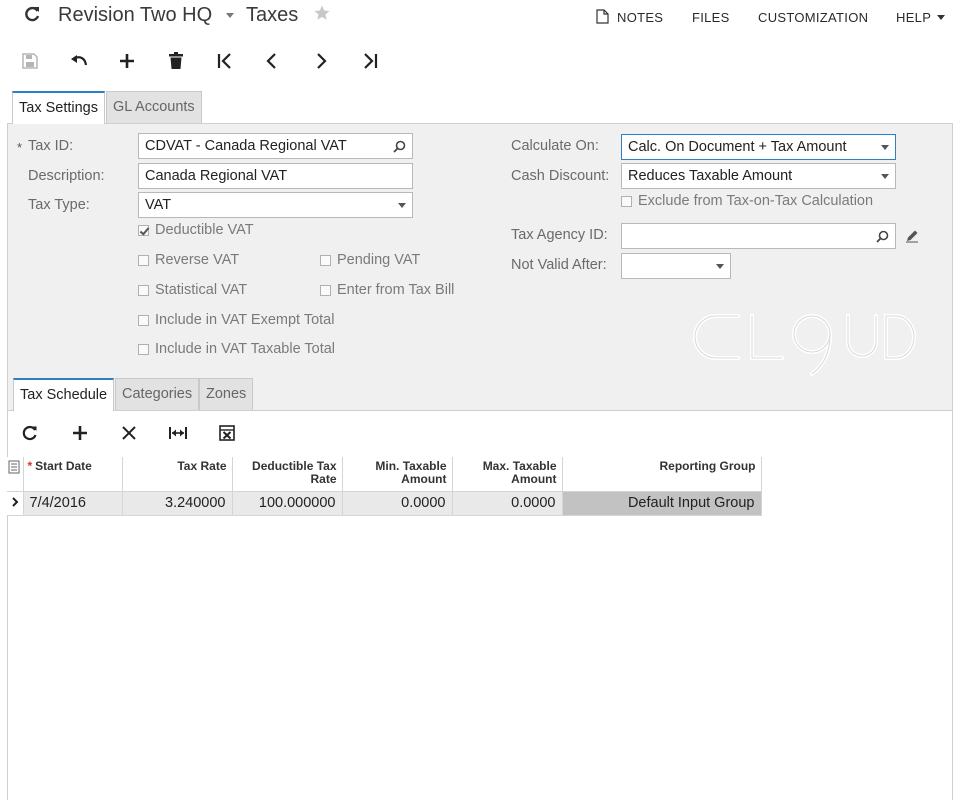 The image size is (960, 800). Describe the element at coordinates (322, 13) in the screenshot. I see `favorite-star-icon` at that location.